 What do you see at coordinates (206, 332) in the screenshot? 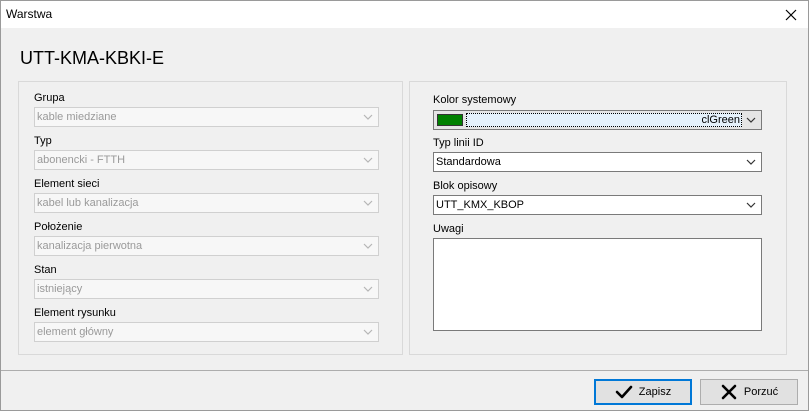
I see `drawing-element-combo: element główny` at bounding box center [206, 332].